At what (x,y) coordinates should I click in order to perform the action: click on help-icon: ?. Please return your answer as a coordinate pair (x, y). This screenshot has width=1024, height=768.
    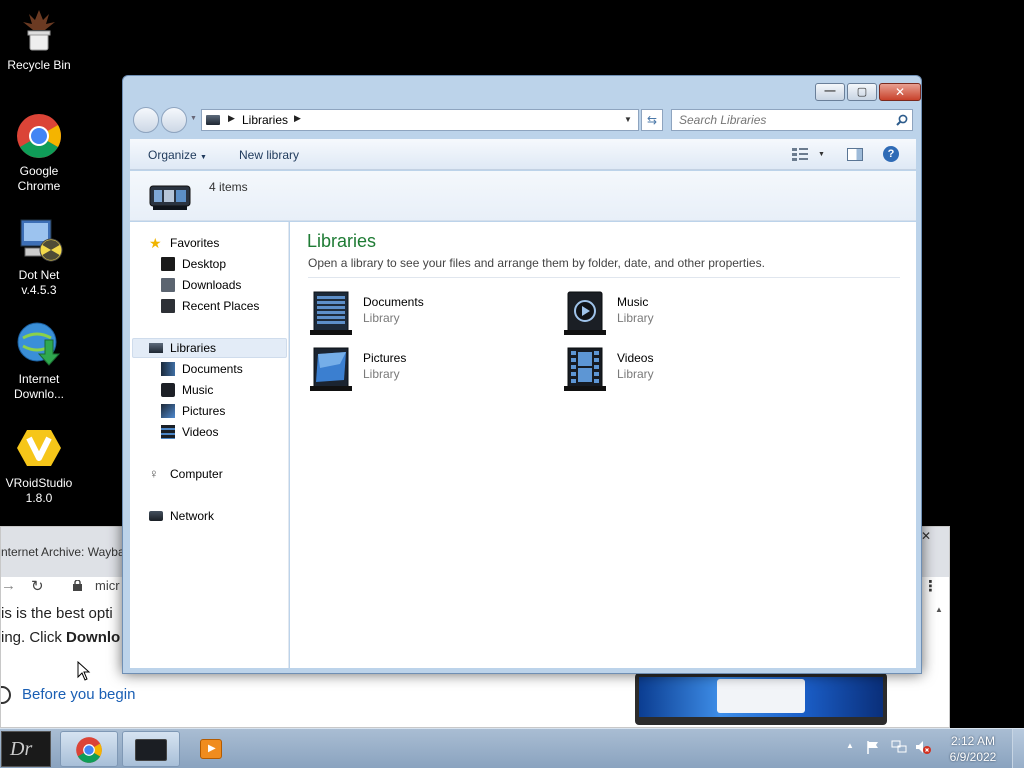
    Looking at the image, I should click on (891, 154).